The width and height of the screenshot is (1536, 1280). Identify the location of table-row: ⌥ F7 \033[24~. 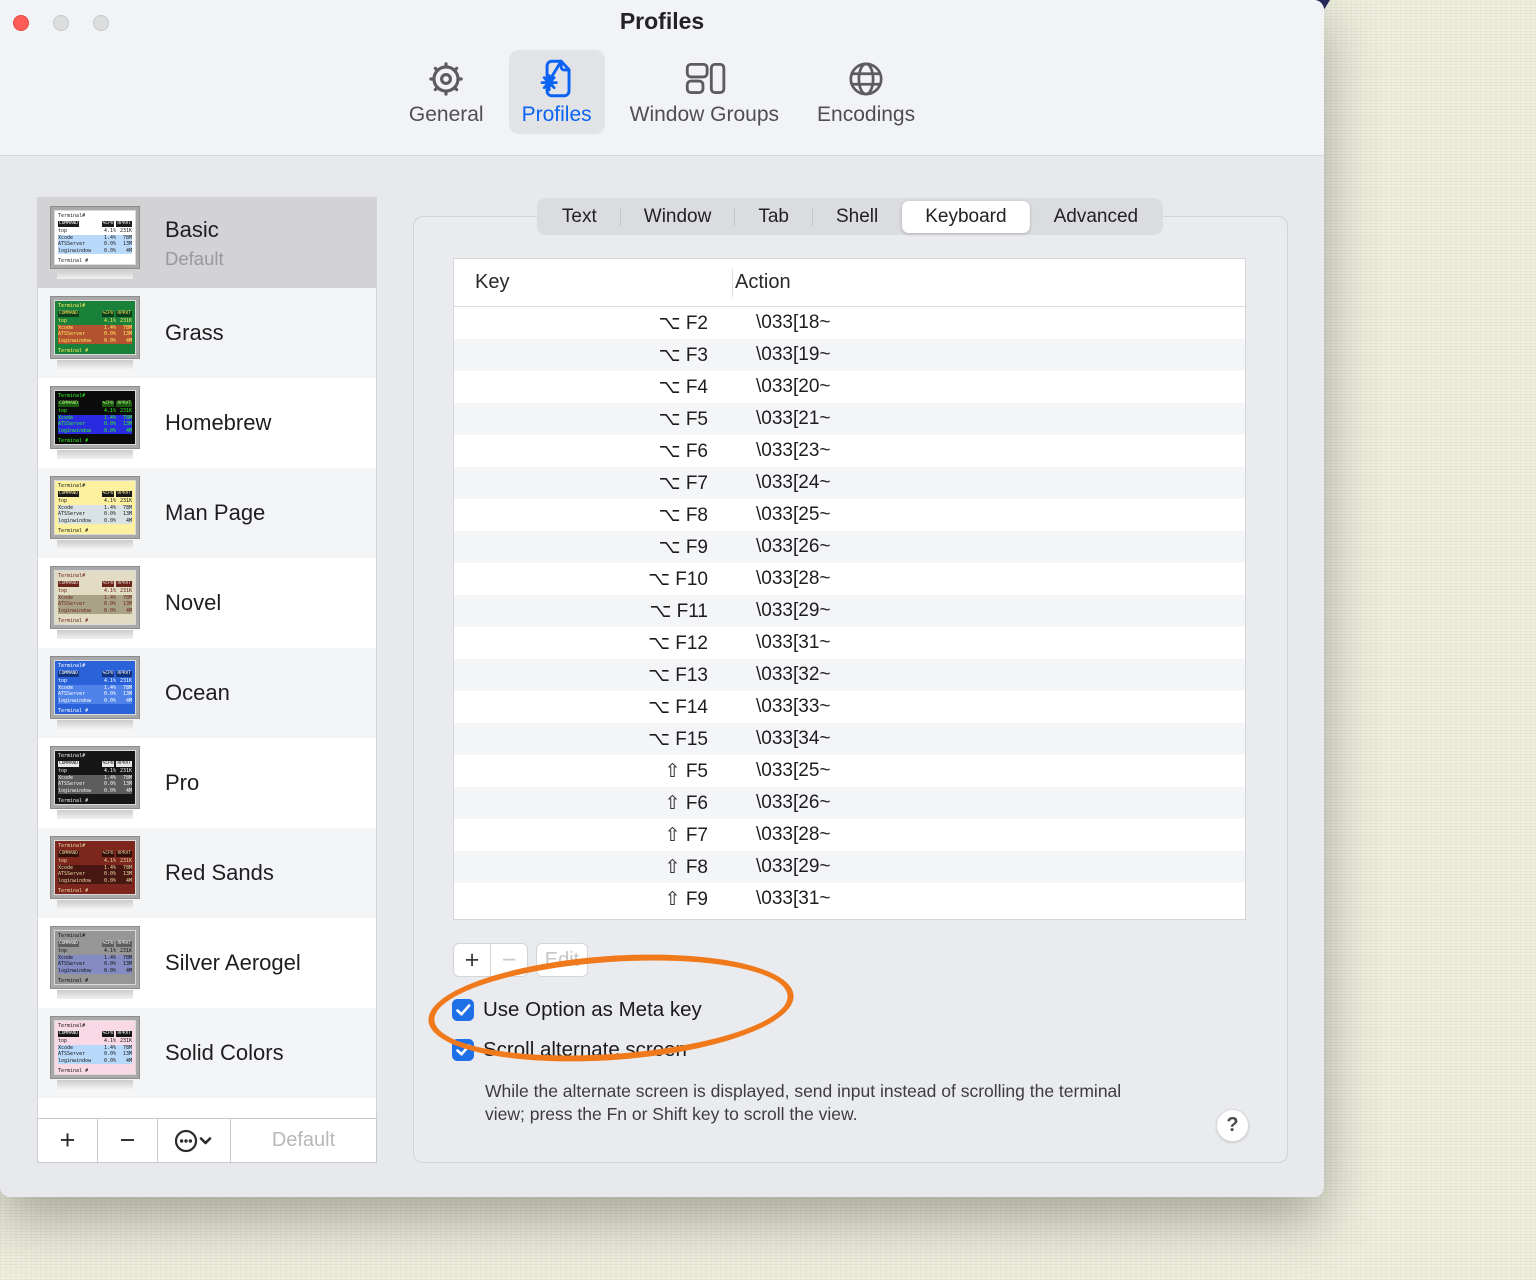
(849, 483).